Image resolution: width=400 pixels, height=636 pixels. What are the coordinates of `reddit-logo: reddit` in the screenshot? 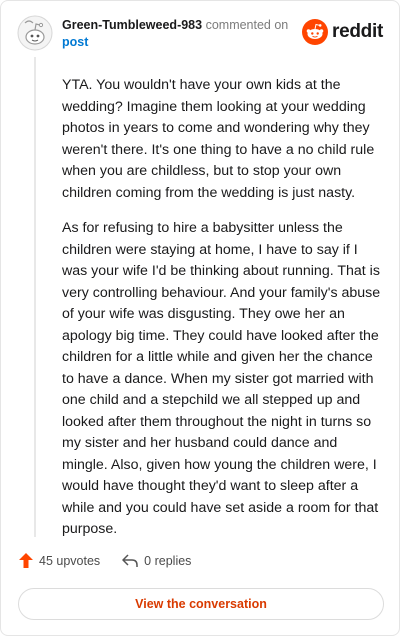 It's located at (342, 32).